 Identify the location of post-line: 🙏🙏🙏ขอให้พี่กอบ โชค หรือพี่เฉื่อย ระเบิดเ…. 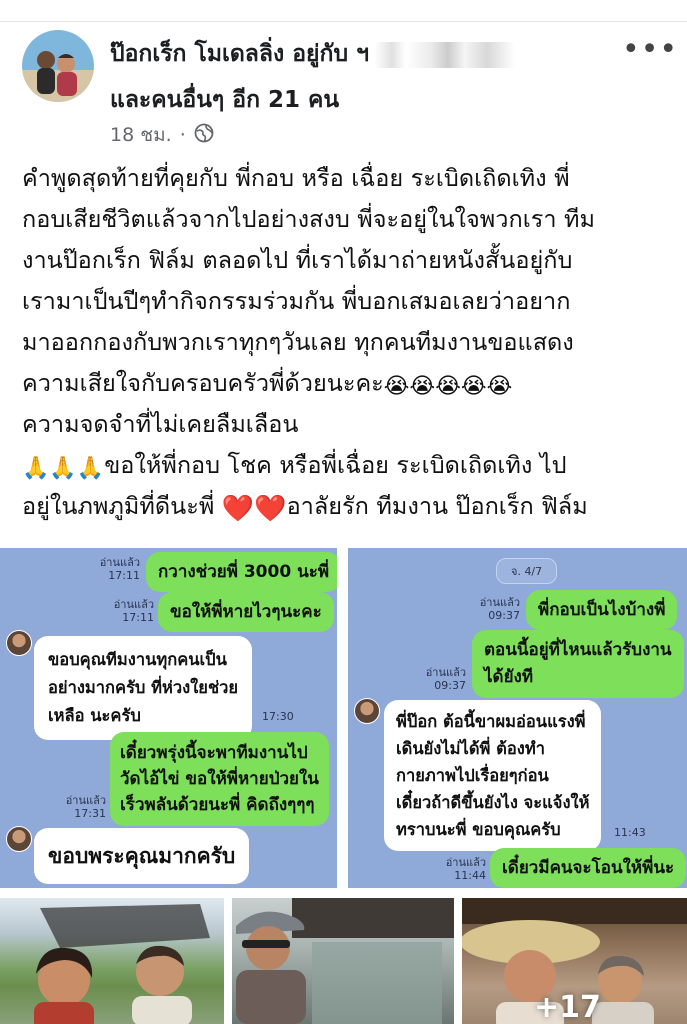
(347, 465).